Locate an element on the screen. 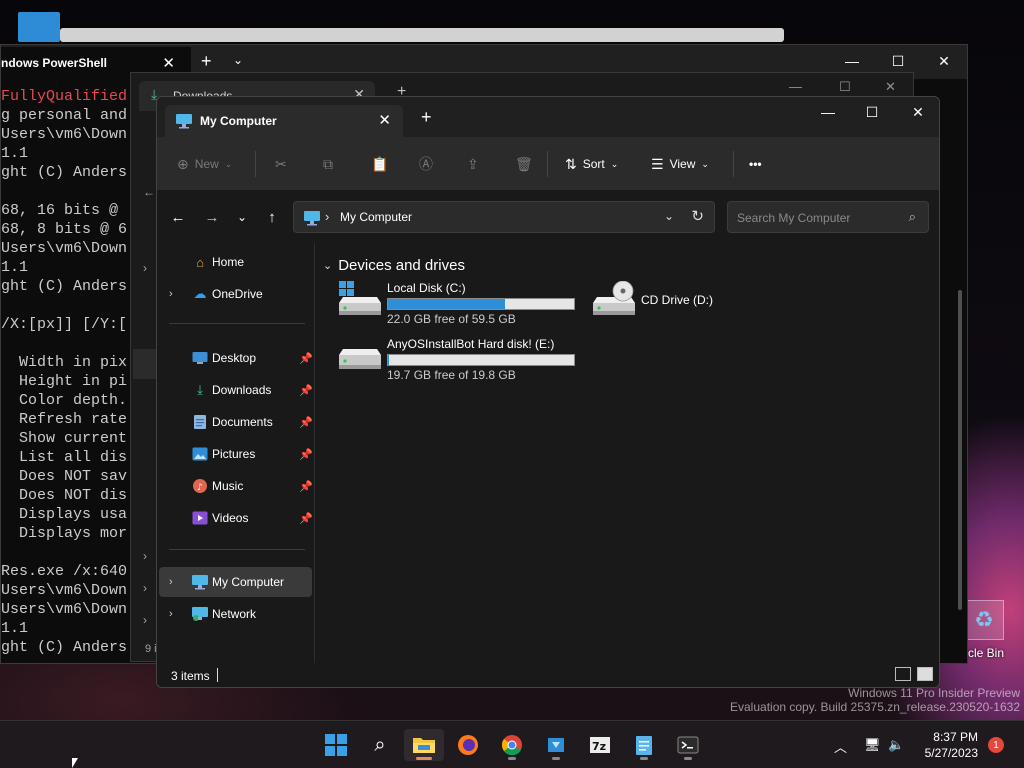 The image size is (1024, 768). rename-button: Ⓐ is located at coordinates (426, 164).